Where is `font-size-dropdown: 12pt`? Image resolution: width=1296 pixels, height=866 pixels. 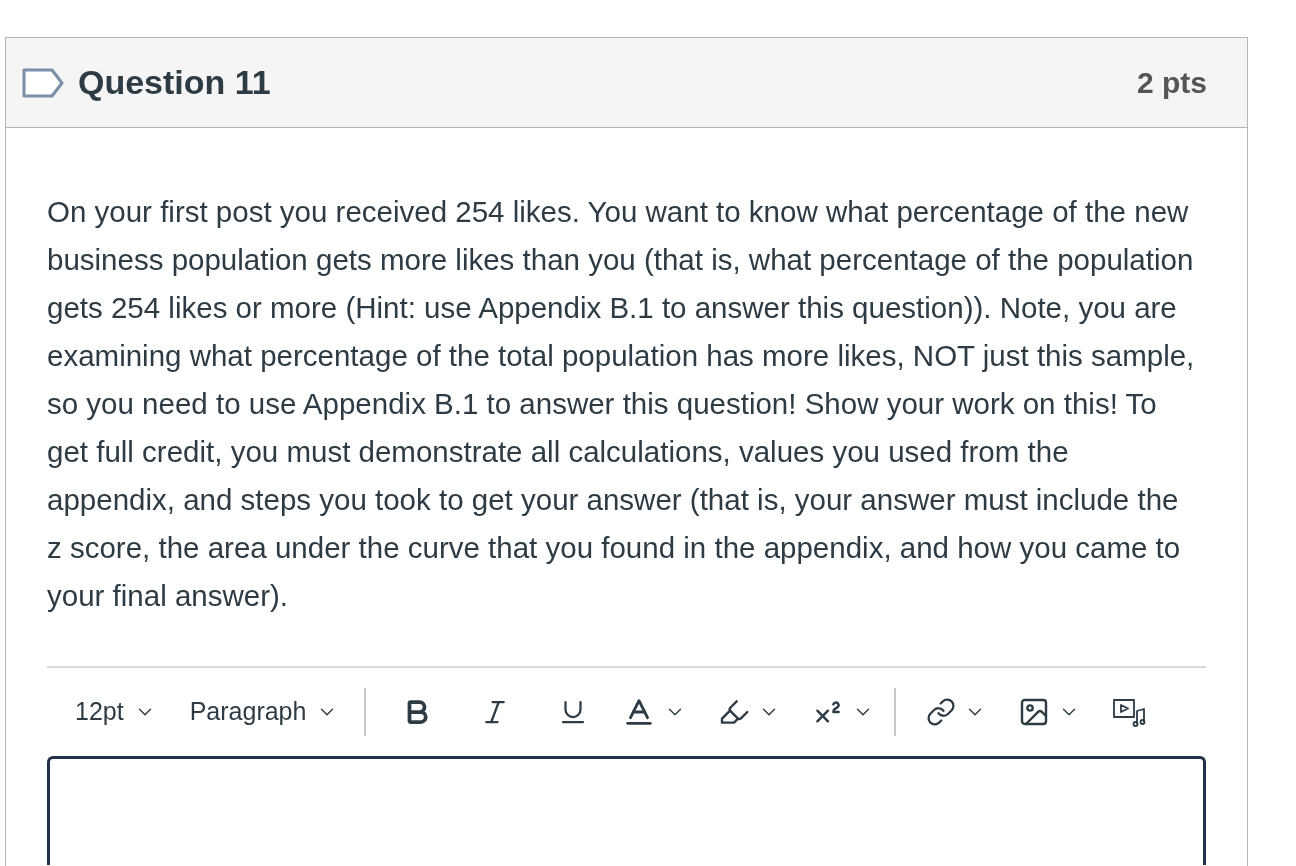 font-size-dropdown: 12pt is located at coordinates (115, 712).